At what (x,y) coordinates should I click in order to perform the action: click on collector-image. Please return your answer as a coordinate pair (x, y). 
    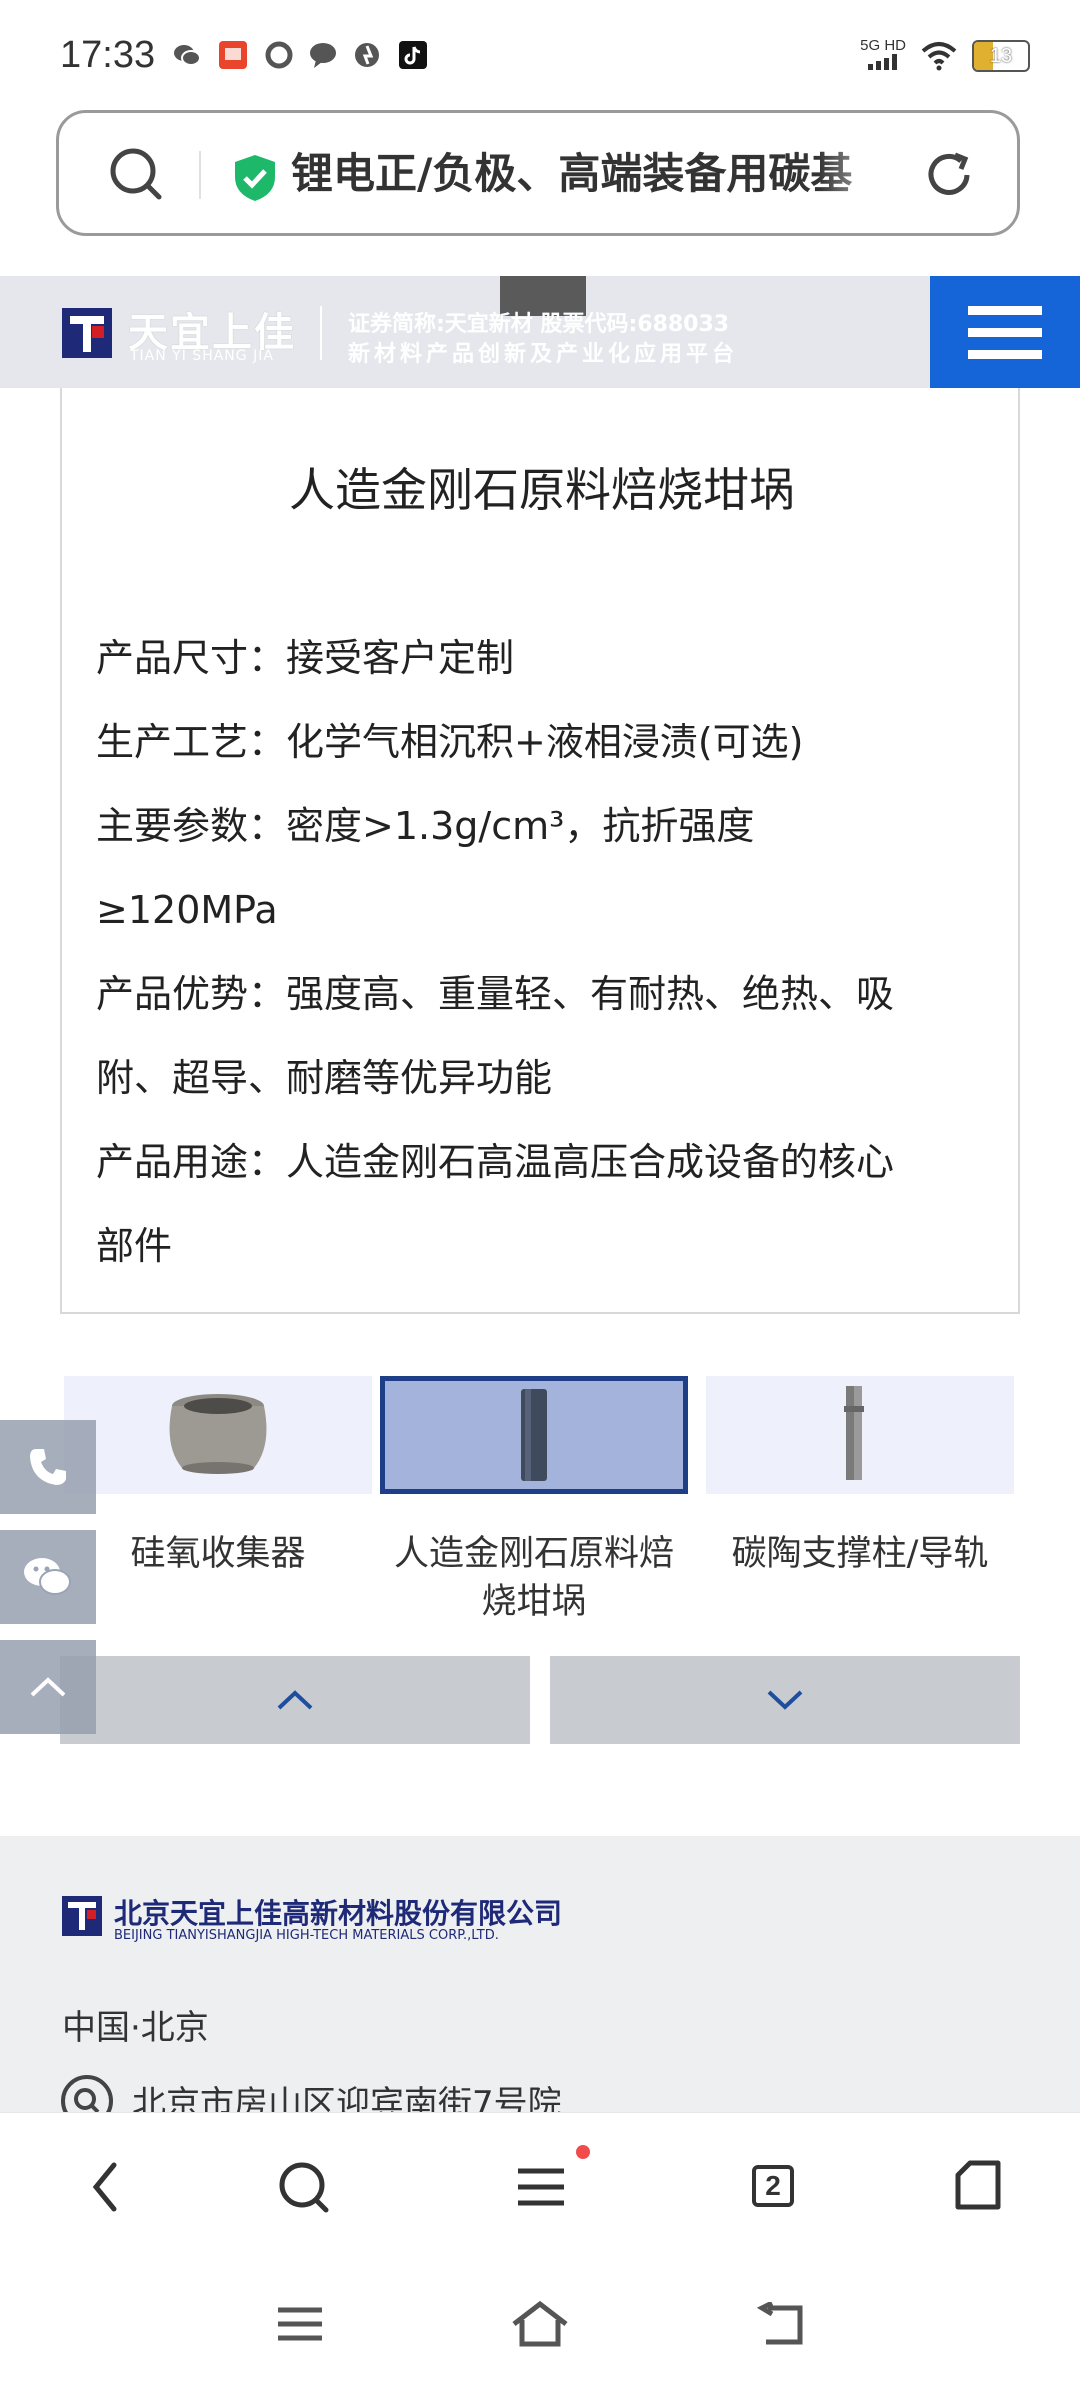
    Looking at the image, I should click on (218, 1434).